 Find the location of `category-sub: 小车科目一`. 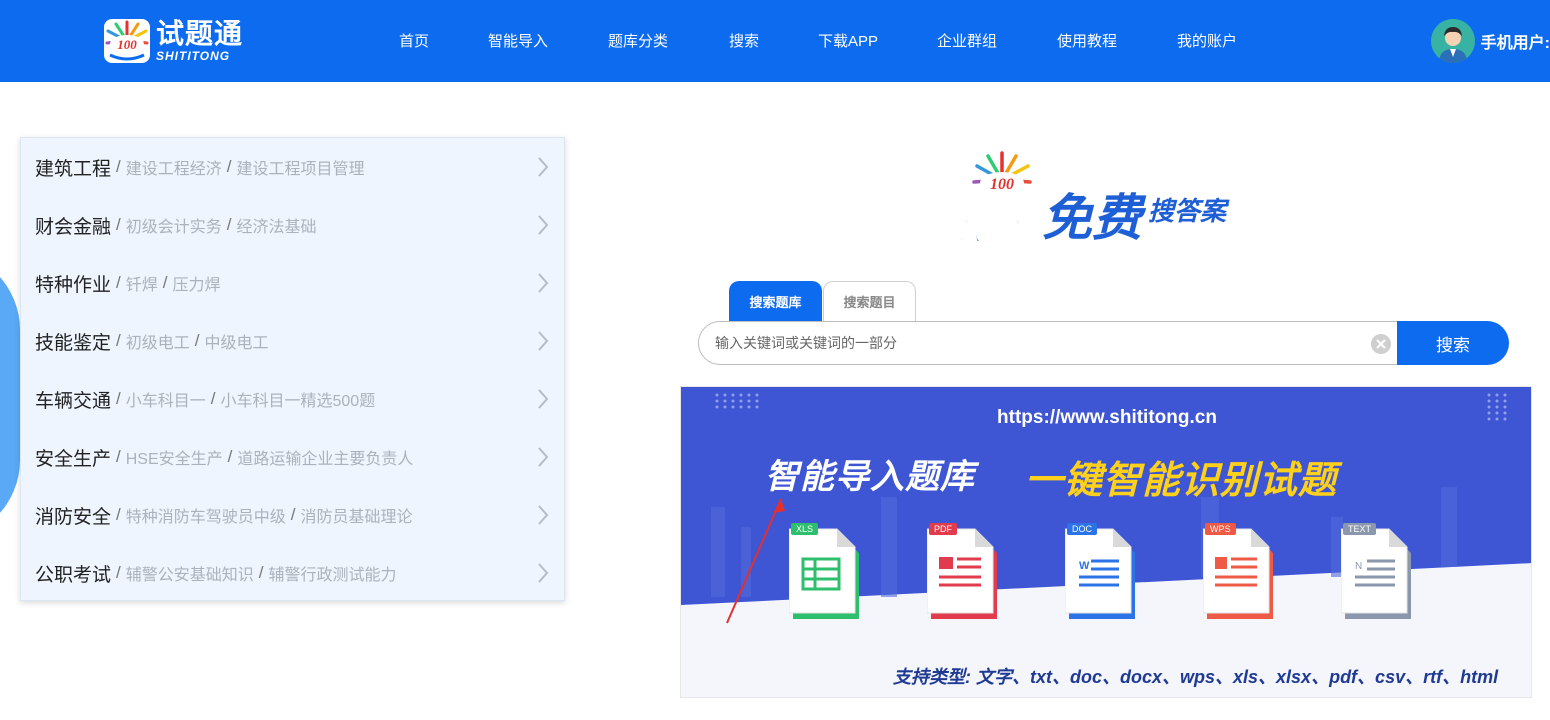

category-sub: 小车科目一 is located at coordinates (166, 399).